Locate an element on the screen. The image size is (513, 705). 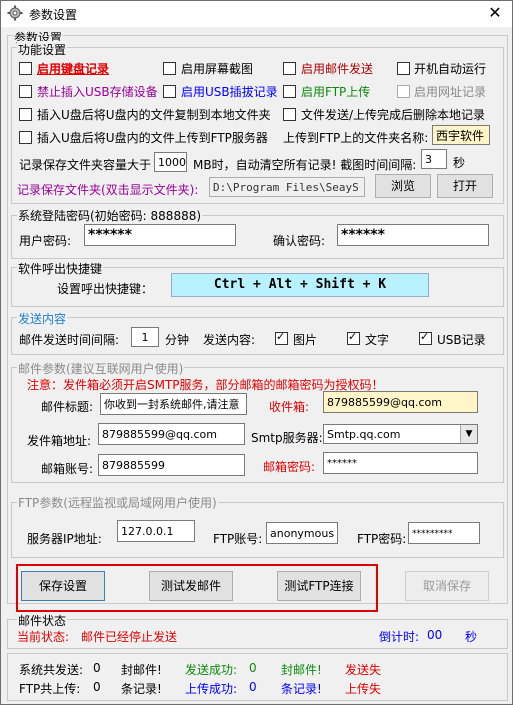
send-usb-checkbox is located at coordinates (425, 337).